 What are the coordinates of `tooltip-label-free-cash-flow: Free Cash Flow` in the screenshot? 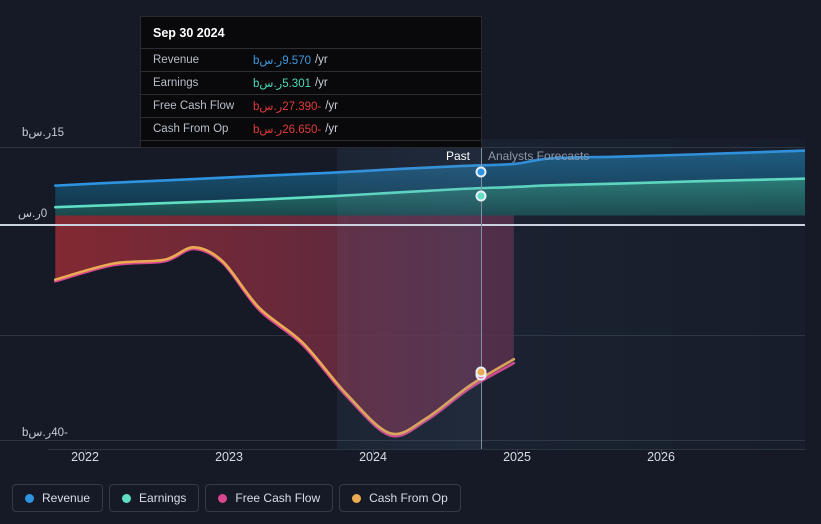 It's located at (194, 106).